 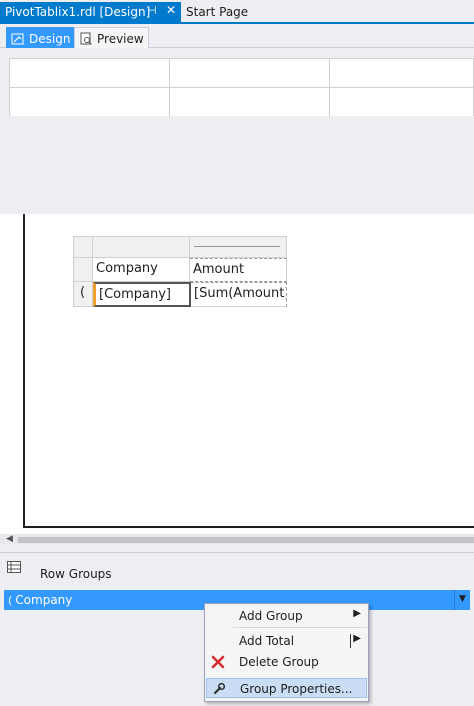 I want to click on tab-preview: Preview, so click(x=111, y=37).